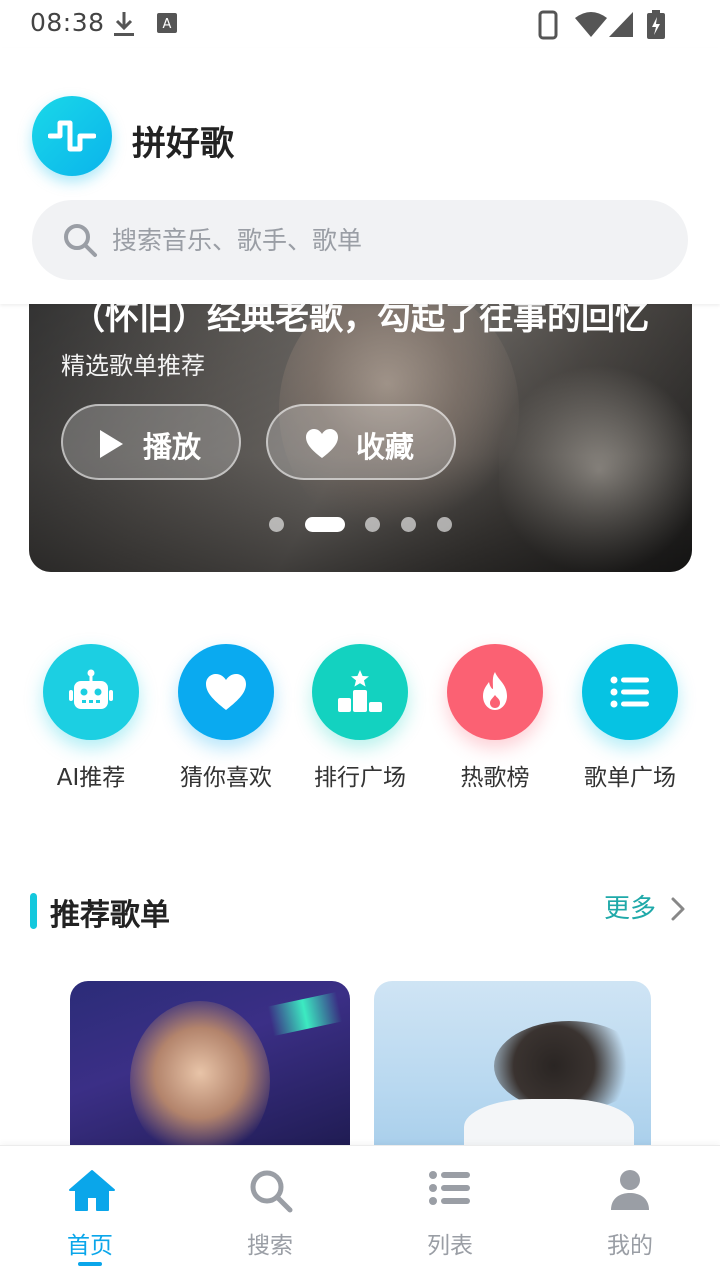 This screenshot has width=720, height=1280. I want to click on section-title: 推荐歌单, so click(110, 915).